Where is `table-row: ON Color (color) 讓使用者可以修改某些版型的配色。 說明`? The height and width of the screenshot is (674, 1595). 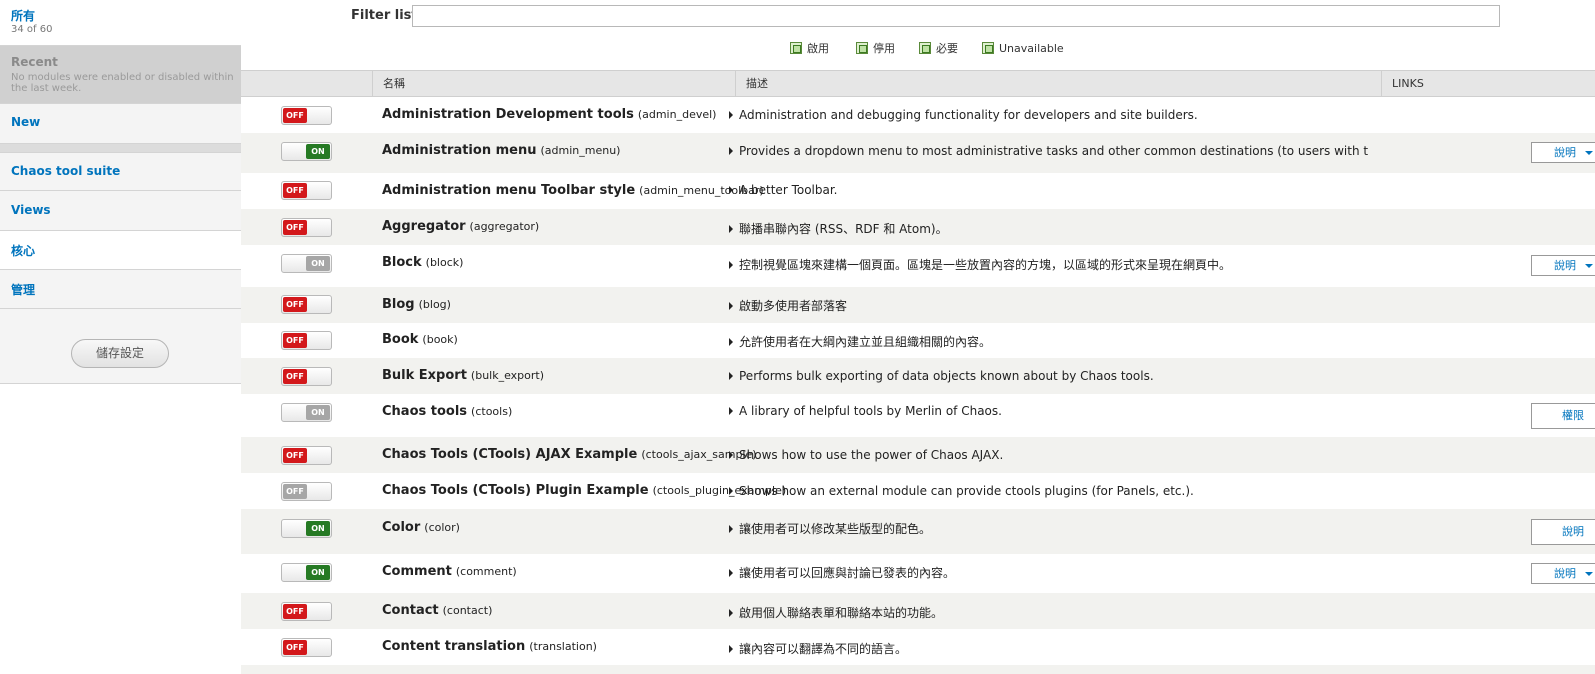 table-row: ON Color (color) 讓使用者可以修改某些版型的配色。 說明 is located at coordinates (918, 531).